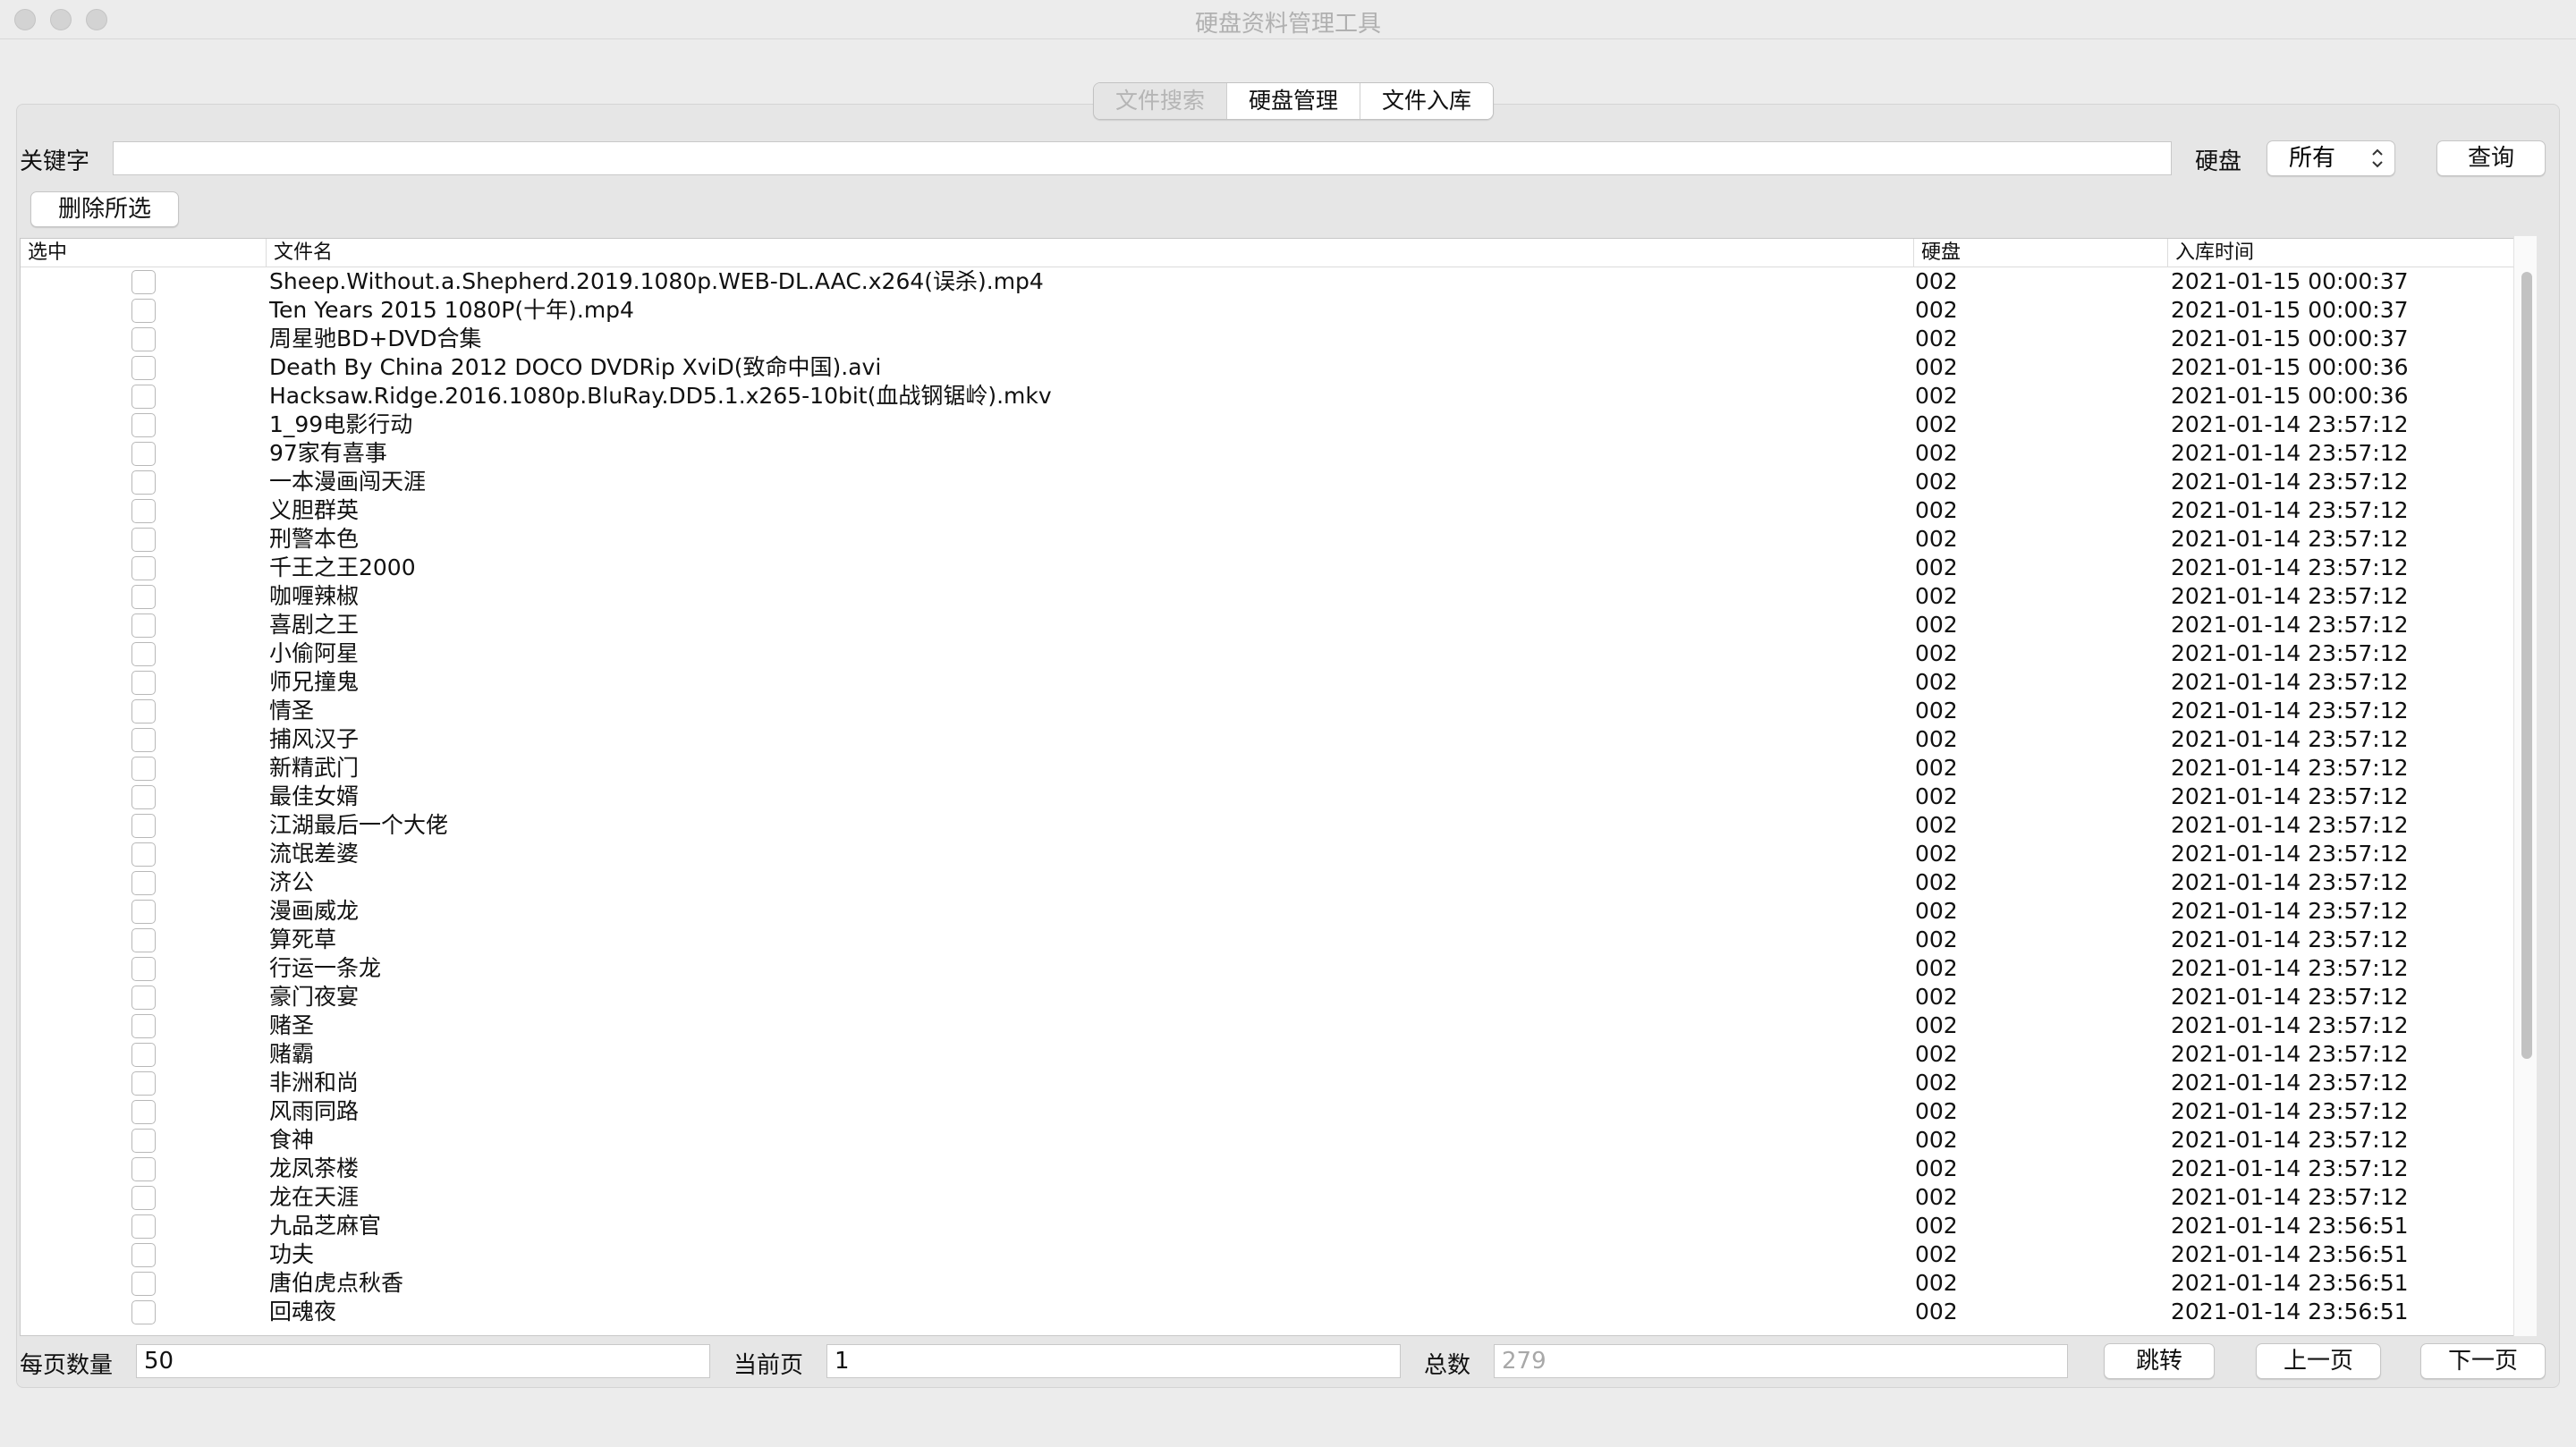 Image resolution: width=2576 pixels, height=1447 pixels. Describe the element at coordinates (2318, 1361) in the screenshot. I see `prev-page-button: 上一页` at that location.